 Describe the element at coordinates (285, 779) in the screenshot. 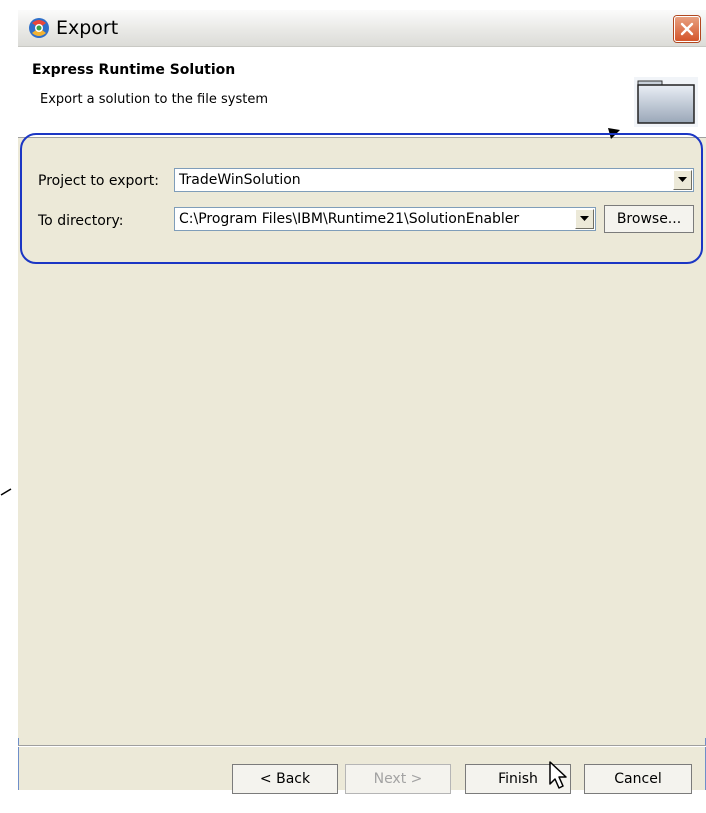

I see `back-button: < Back` at that location.